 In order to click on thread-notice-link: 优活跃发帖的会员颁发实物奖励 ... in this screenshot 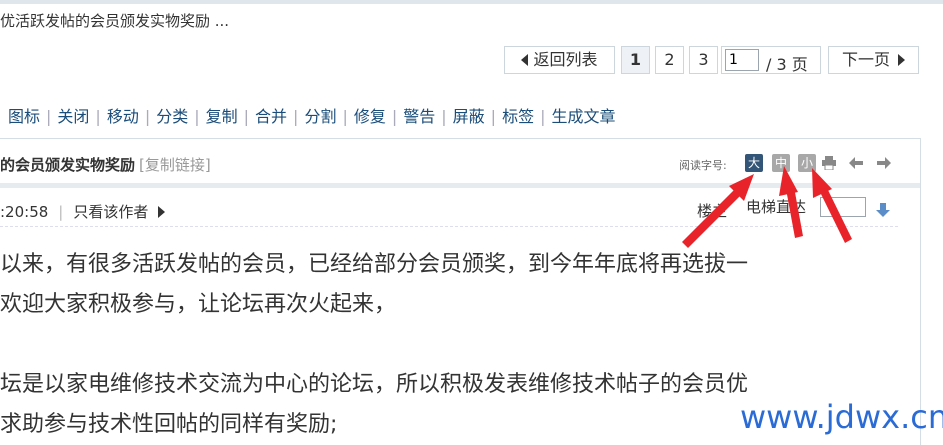, I will do `click(114, 20)`.